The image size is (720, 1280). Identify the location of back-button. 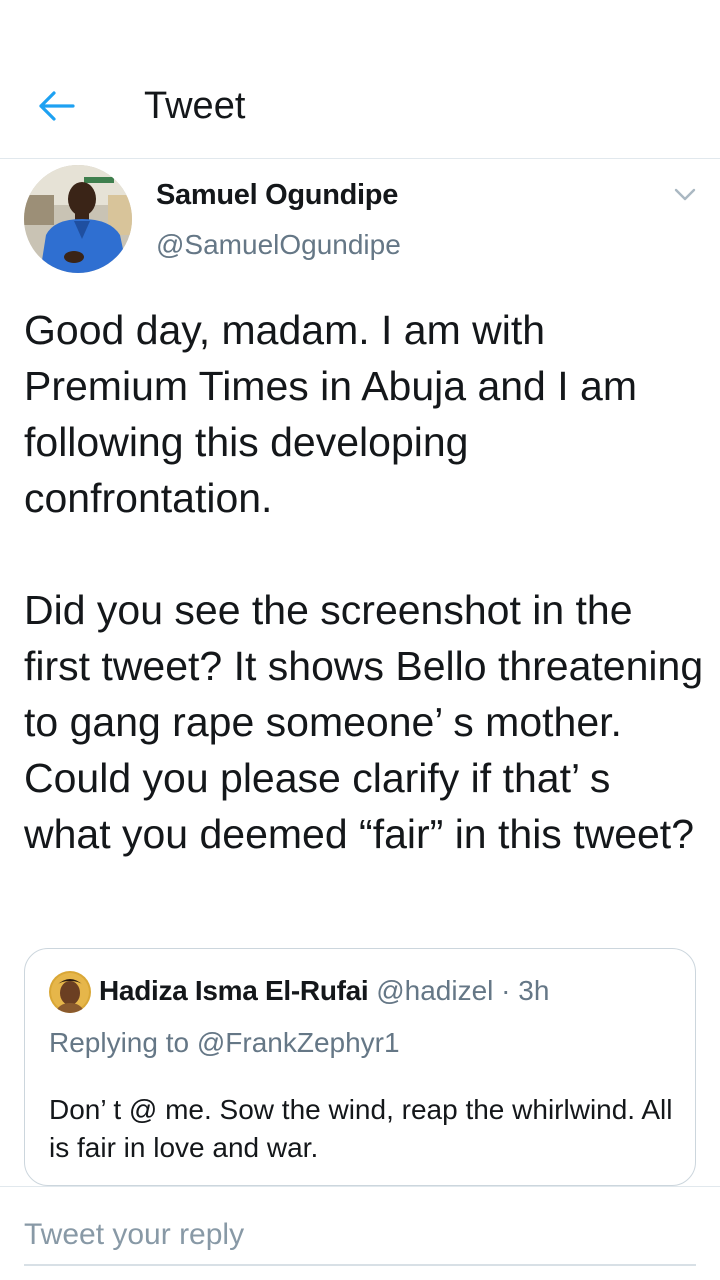
(56, 106).